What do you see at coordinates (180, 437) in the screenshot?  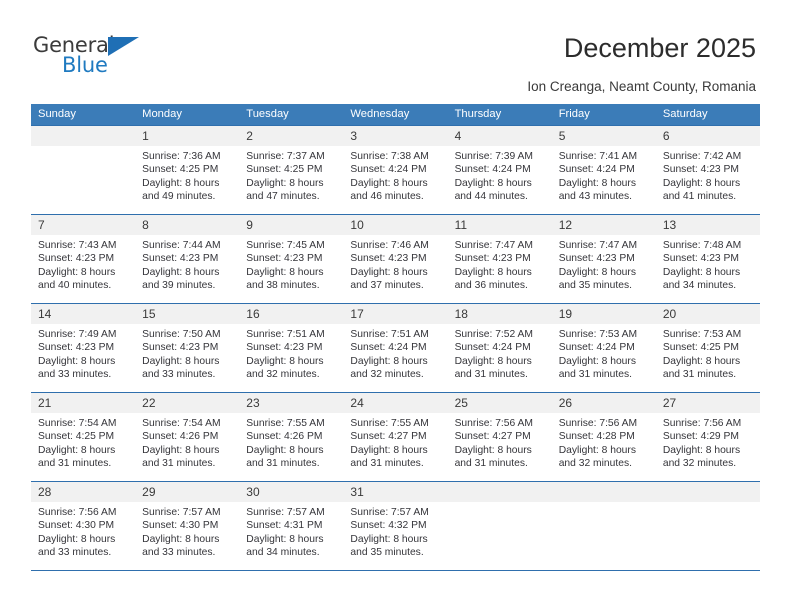 I see `sunset-text: Sunset: 4:26 PM` at bounding box center [180, 437].